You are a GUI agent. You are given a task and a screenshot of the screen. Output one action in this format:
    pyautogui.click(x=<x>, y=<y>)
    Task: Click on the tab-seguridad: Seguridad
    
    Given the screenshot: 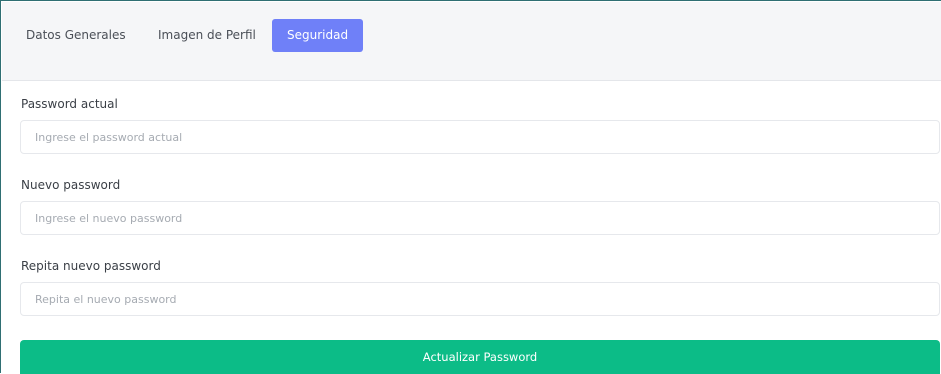 What is the action you would take?
    pyautogui.click(x=317, y=35)
    